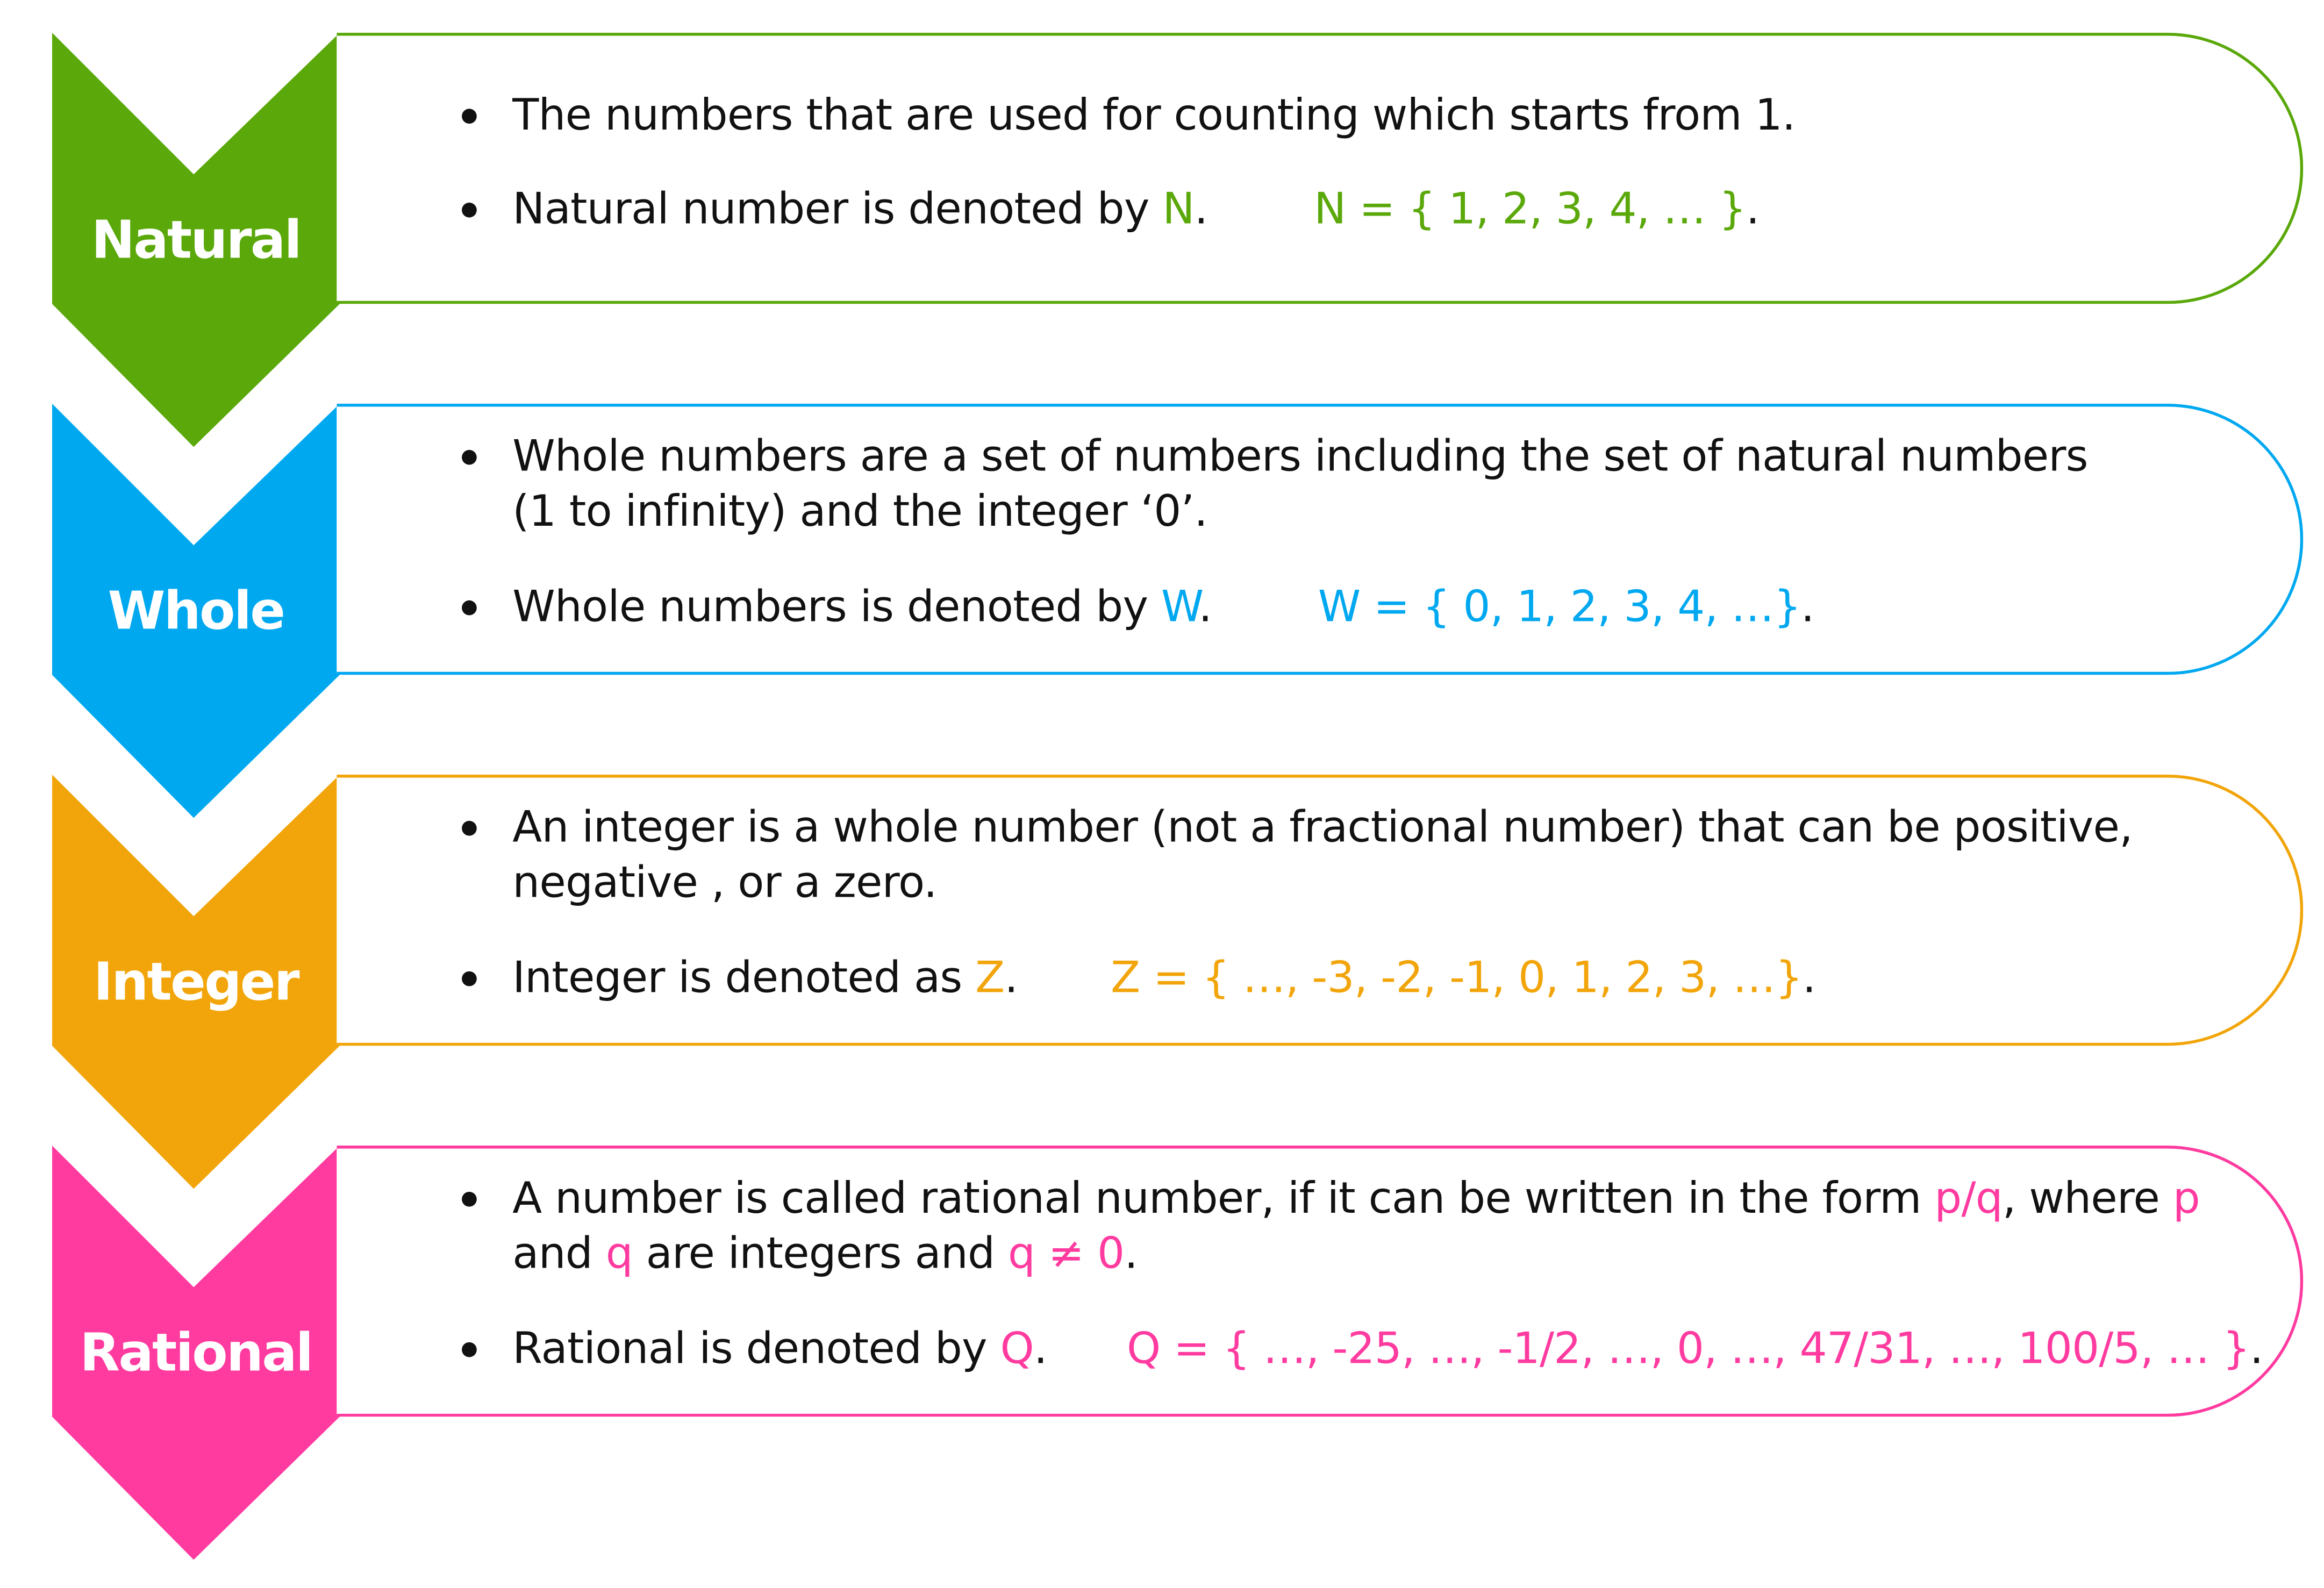 The image size is (2324, 1588). I want to click on plain-text: Natural number is denoted by, so click(837, 208).